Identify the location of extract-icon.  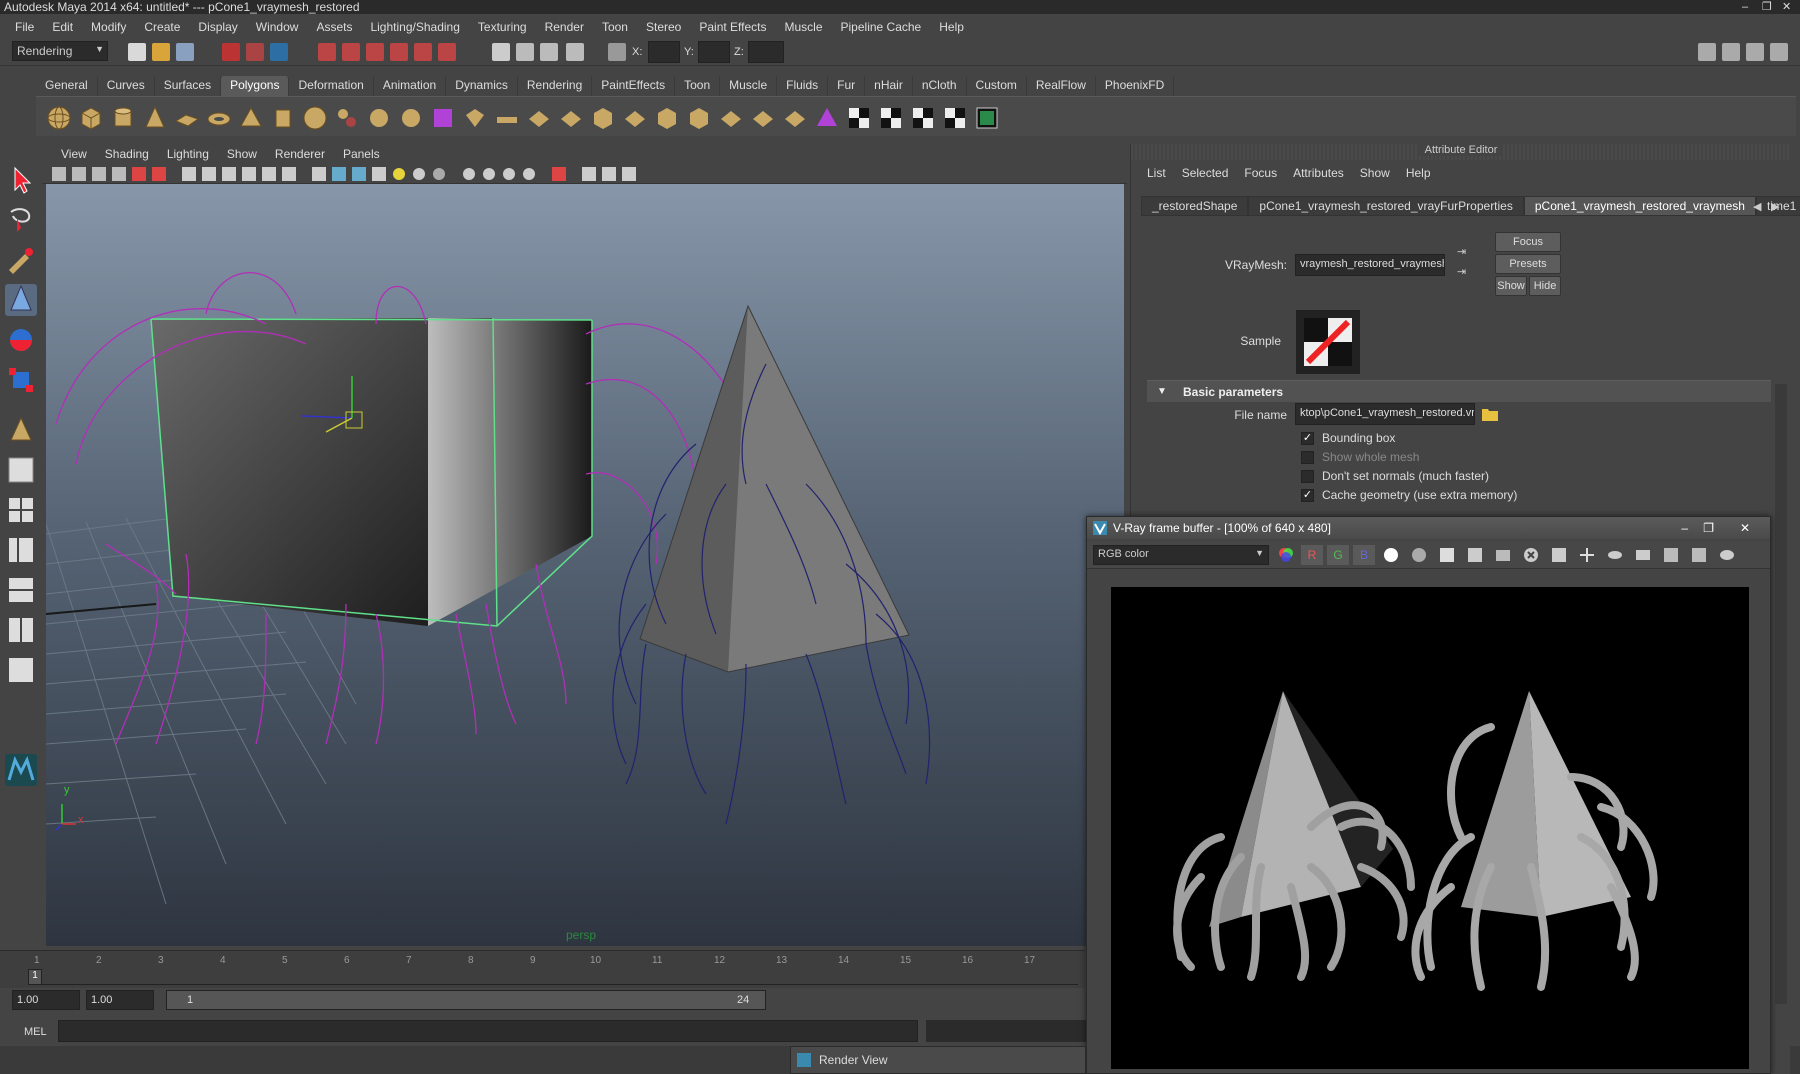
(827, 118).